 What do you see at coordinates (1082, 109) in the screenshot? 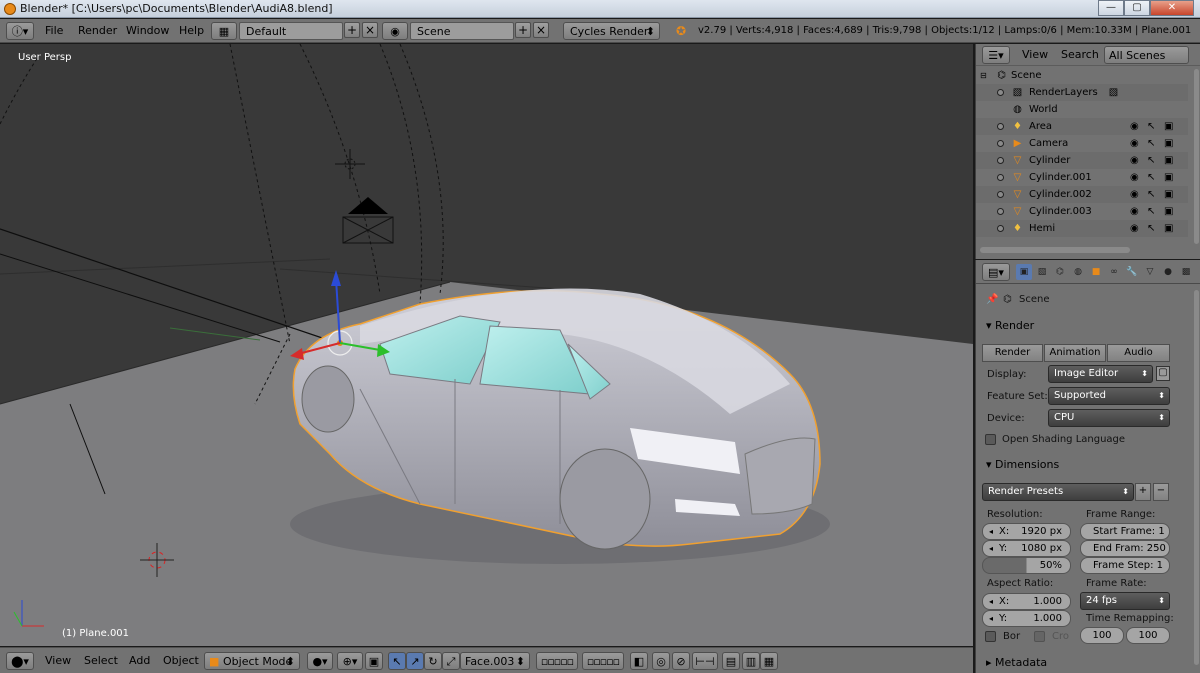
I see `outliner-row-world: ◍ World` at bounding box center [1082, 109].